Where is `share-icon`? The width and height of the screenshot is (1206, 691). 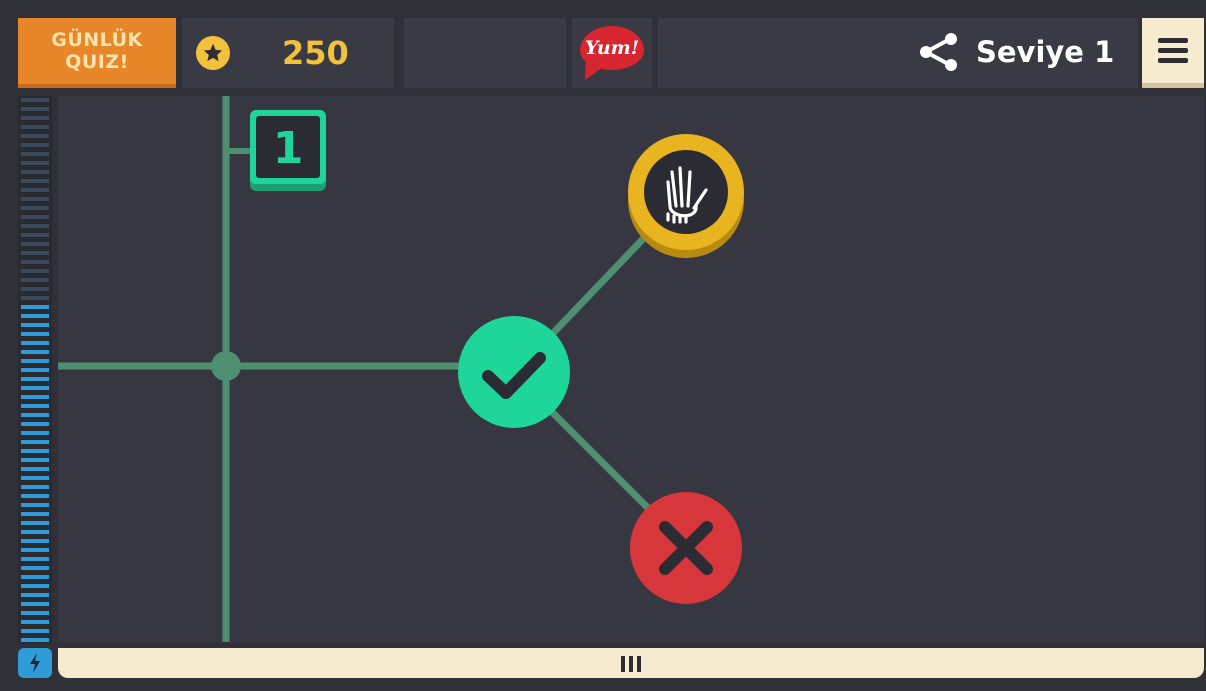
share-icon is located at coordinates (940, 54).